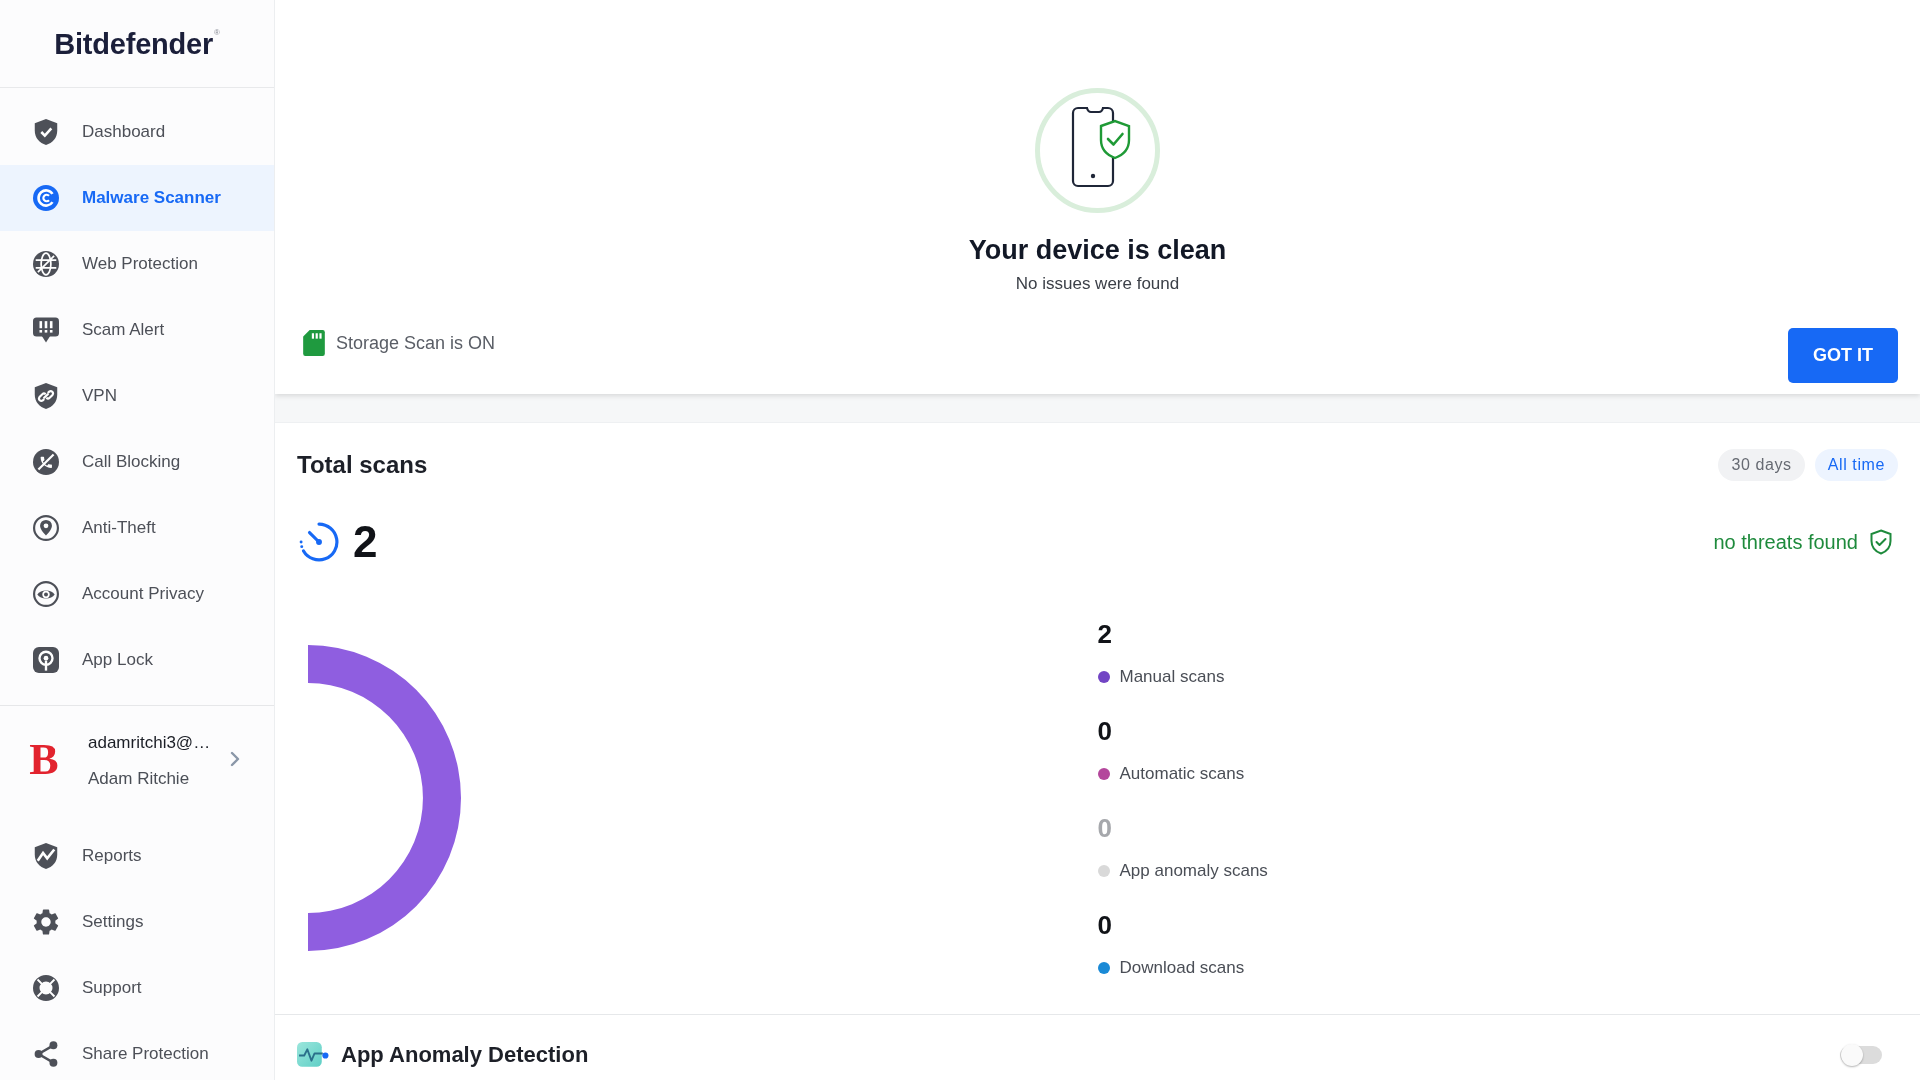 The height and width of the screenshot is (1080, 1920). Describe the element at coordinates (46, 594) in the screenshot. I see `eye-icon` at that location.